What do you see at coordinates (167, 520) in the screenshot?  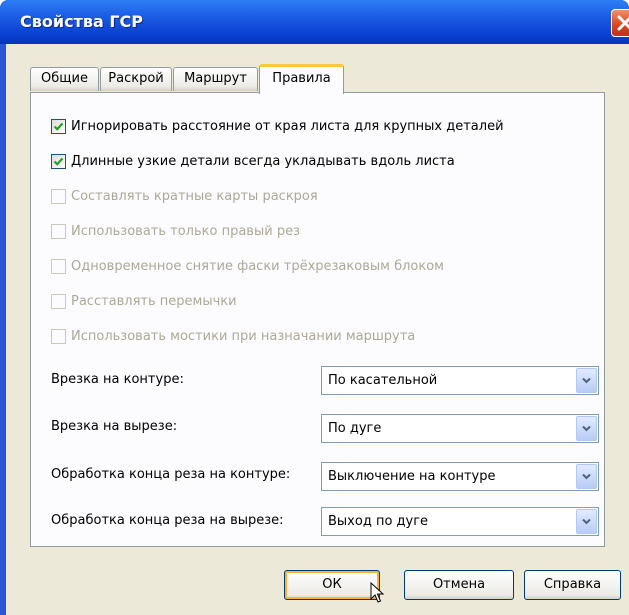 I see `cut-end-cutout-label: Обработка конца реза на вырезе:` at bounding box center [167, 520].